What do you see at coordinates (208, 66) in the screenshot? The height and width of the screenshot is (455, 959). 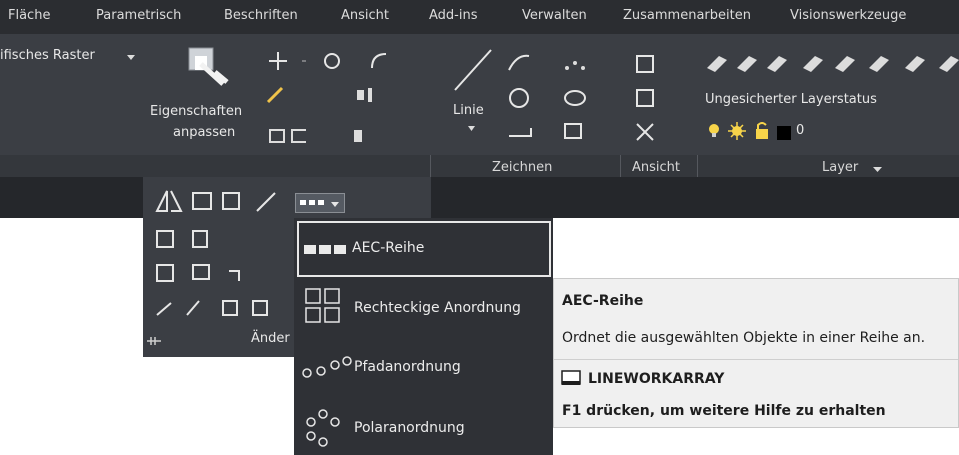 I see `match-properties-icon` at bounding box center [208, 66].